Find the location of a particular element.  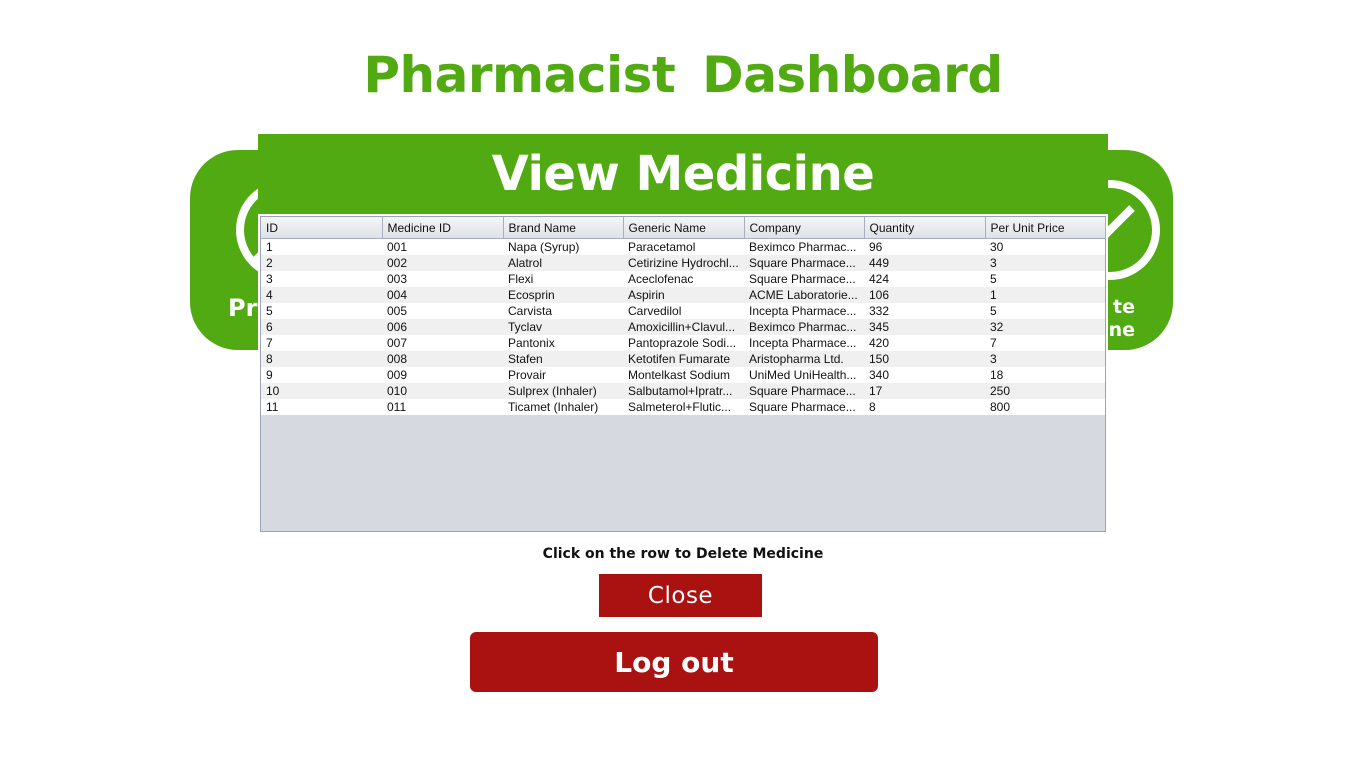

table-cell: 6 is located at coordinates (321, 327).